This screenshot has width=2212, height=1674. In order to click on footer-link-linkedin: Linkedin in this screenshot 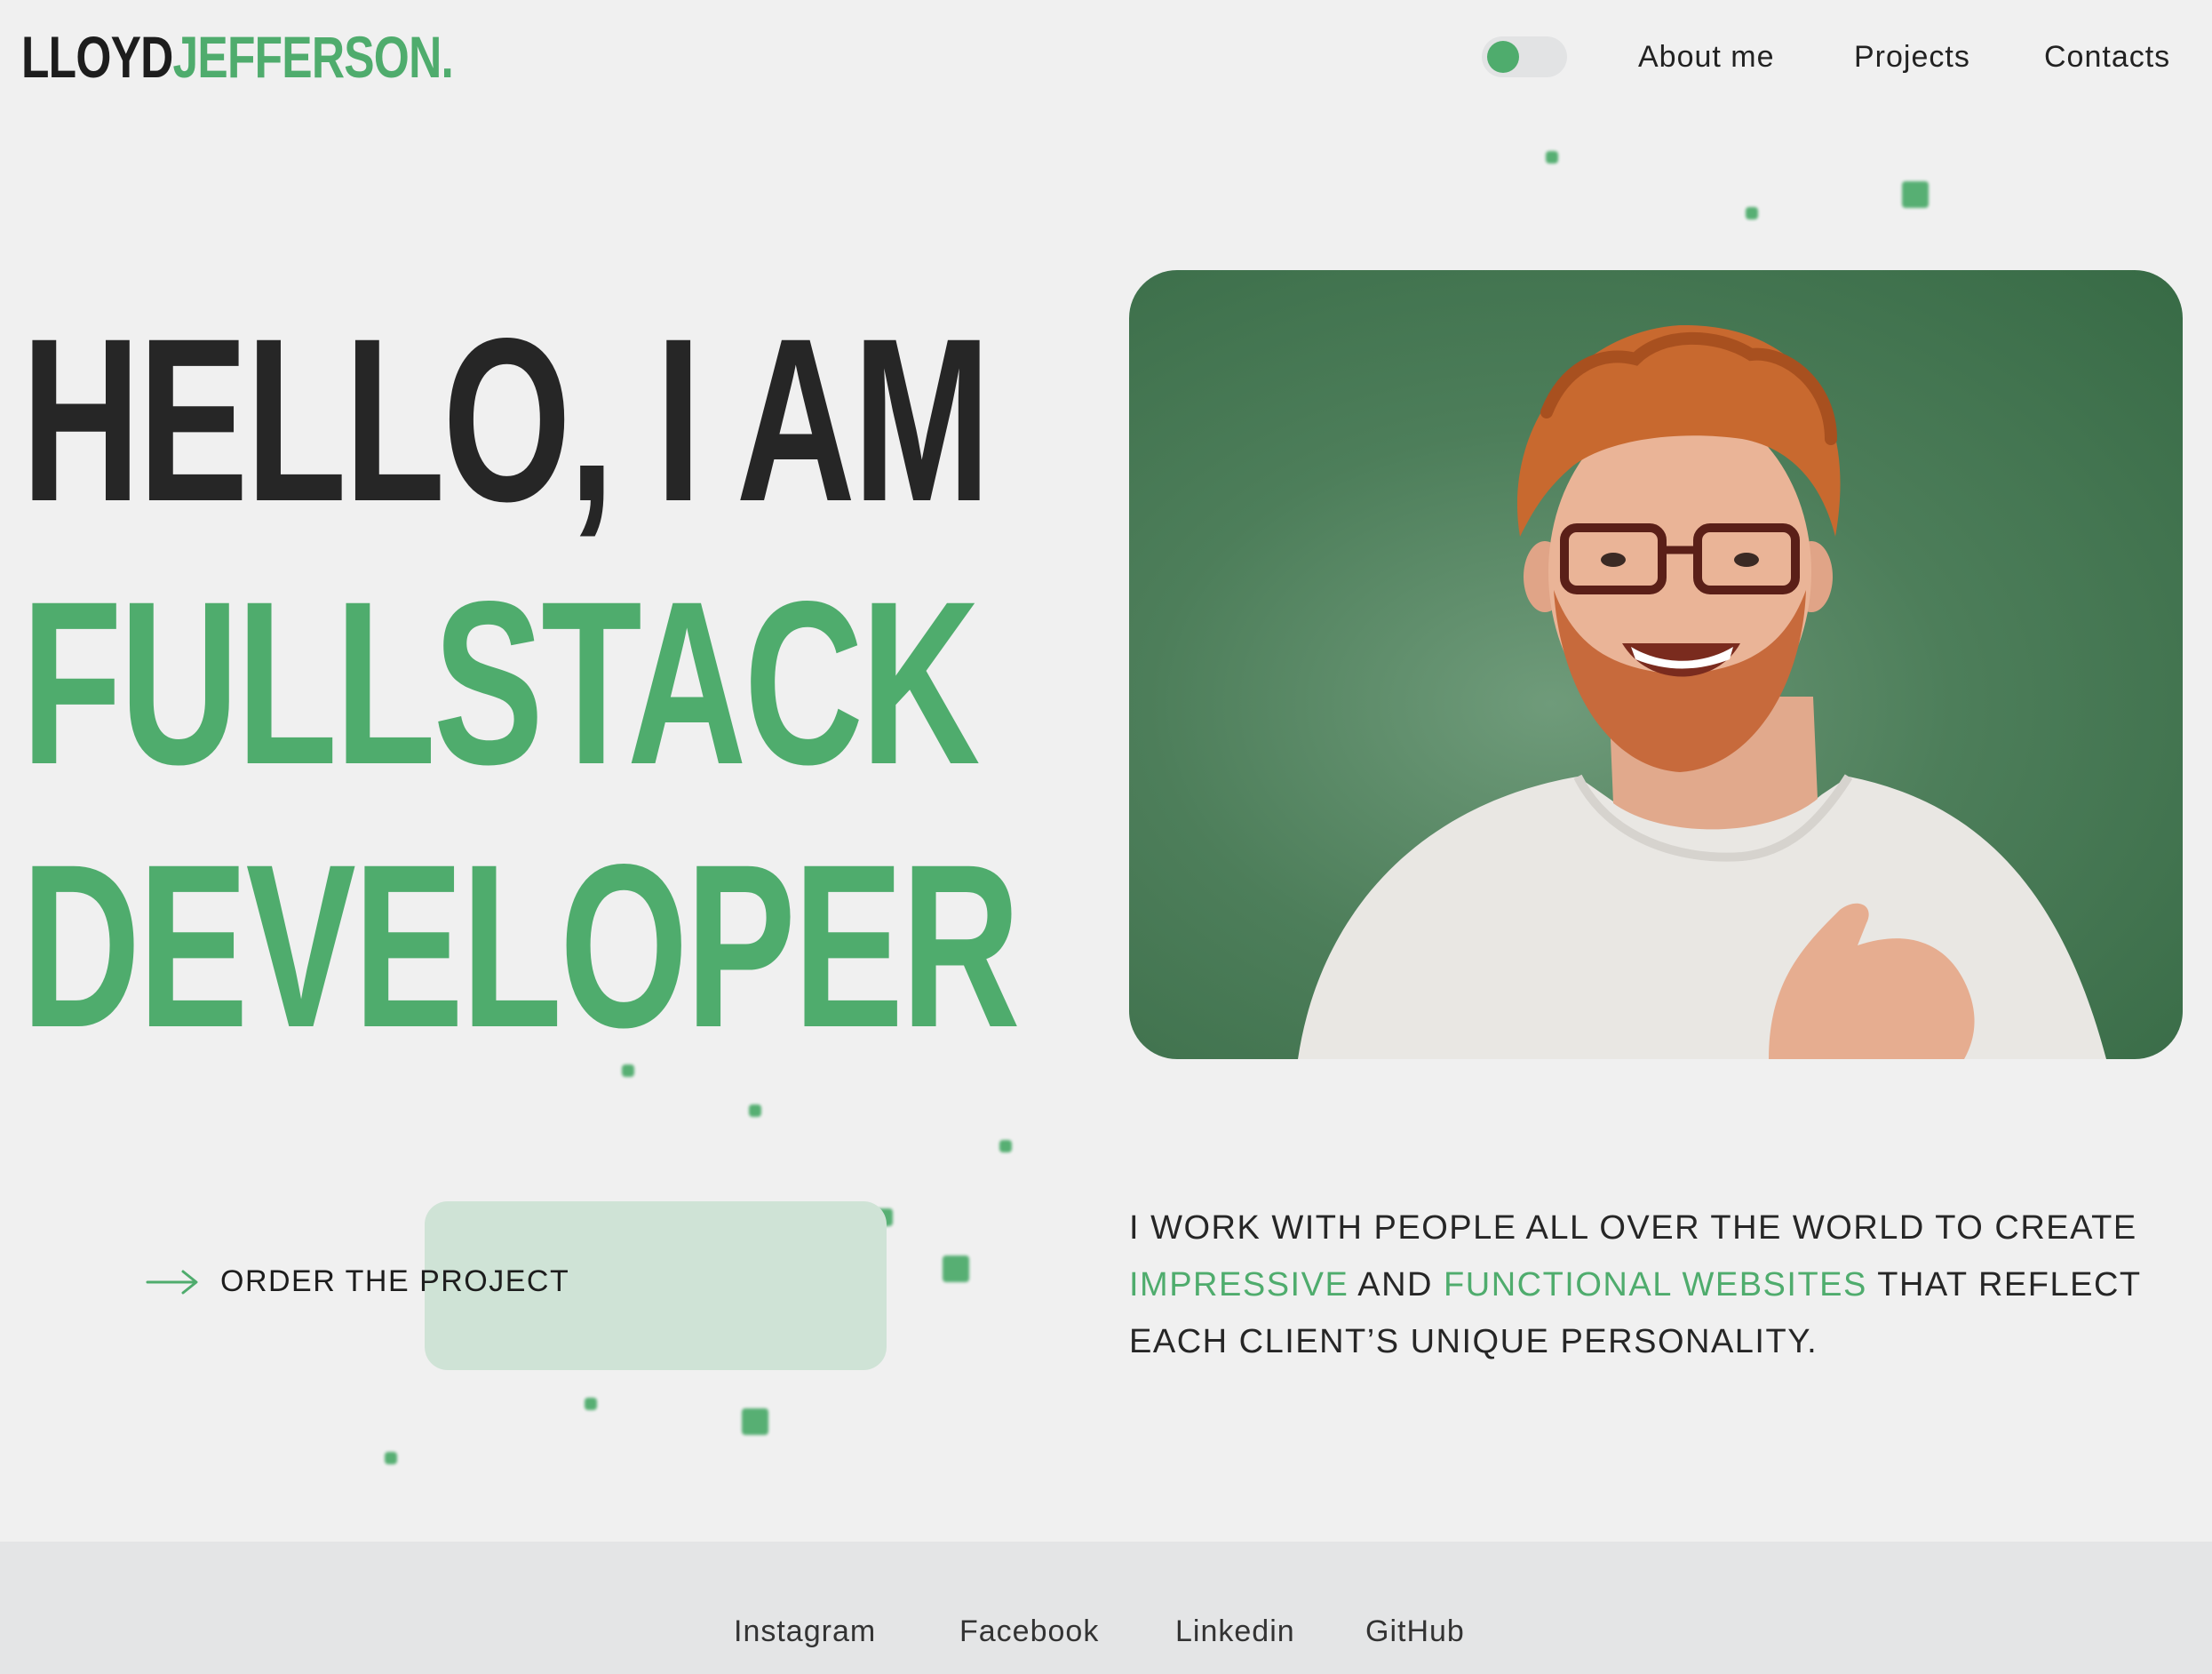, I will do `click(1235, 1631)`.